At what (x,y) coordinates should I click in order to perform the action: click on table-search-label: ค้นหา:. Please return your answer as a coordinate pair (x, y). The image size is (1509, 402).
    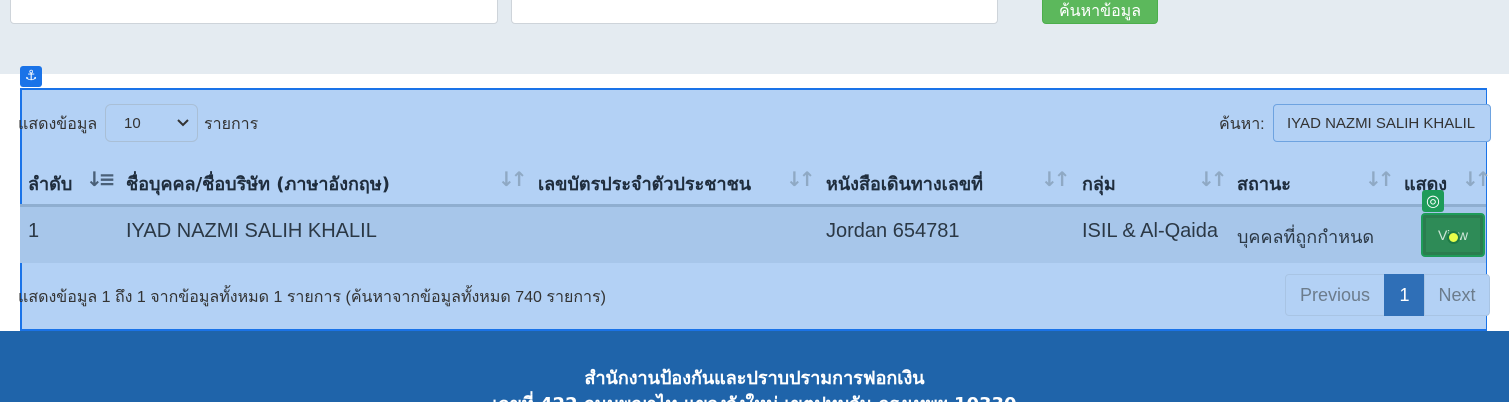
    Looking at the image, I should click on (1242, 124).